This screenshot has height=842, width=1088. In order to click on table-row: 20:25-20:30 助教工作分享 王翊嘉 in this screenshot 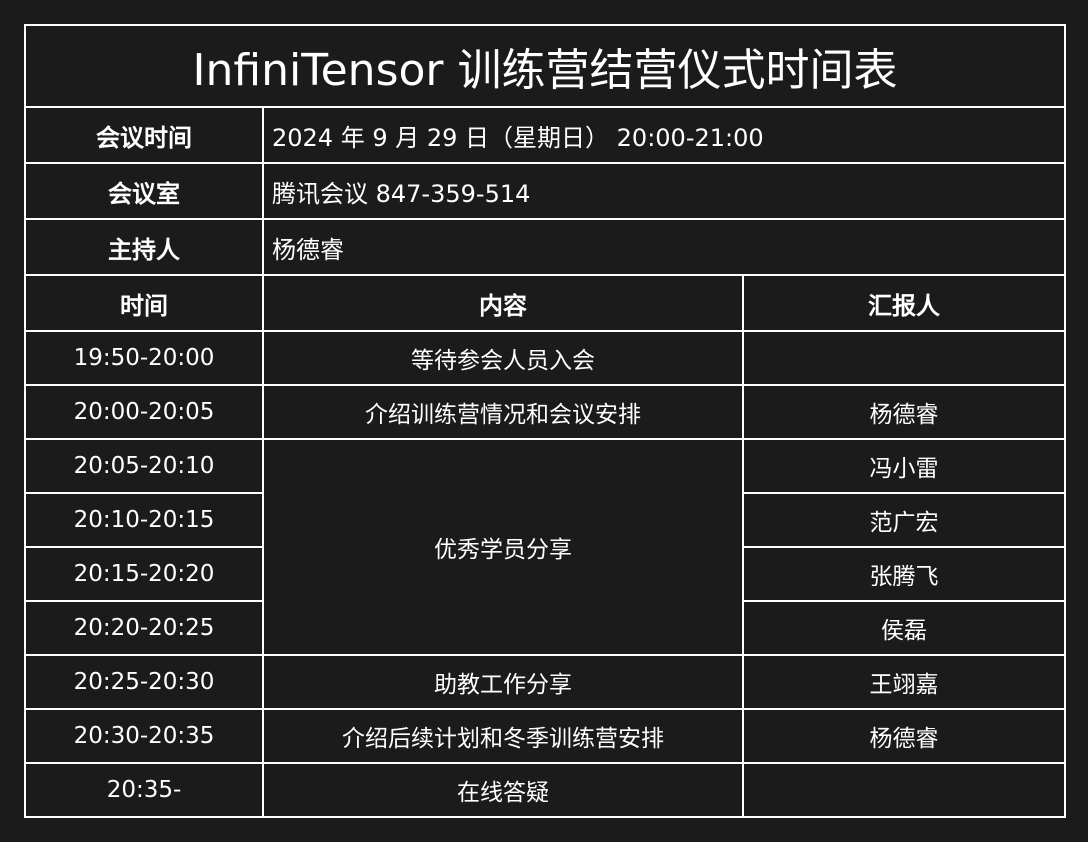, I will do `click(545, 682)`.